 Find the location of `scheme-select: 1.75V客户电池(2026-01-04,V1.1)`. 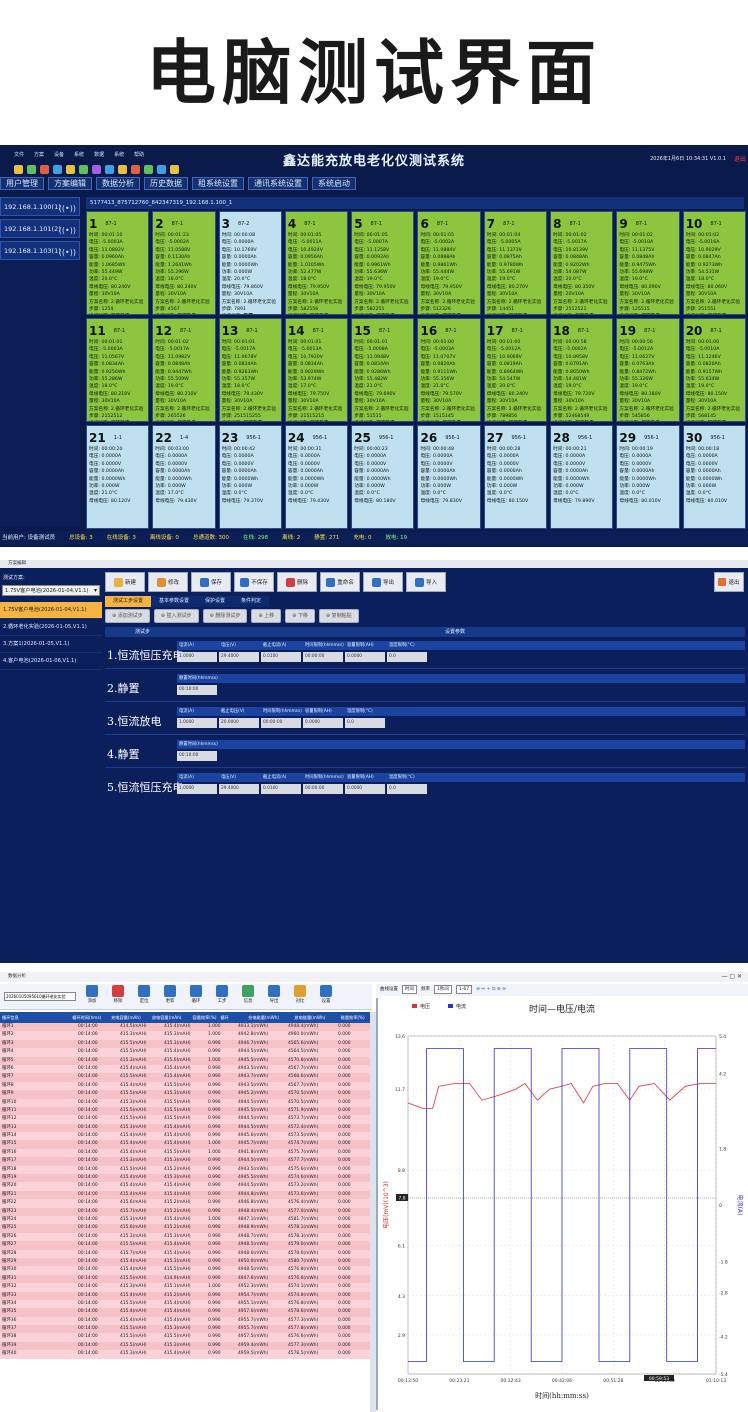

scheme-select: 1.75V客户电池(2026-01-04,V1.1) is located at coordinates (51, 590).